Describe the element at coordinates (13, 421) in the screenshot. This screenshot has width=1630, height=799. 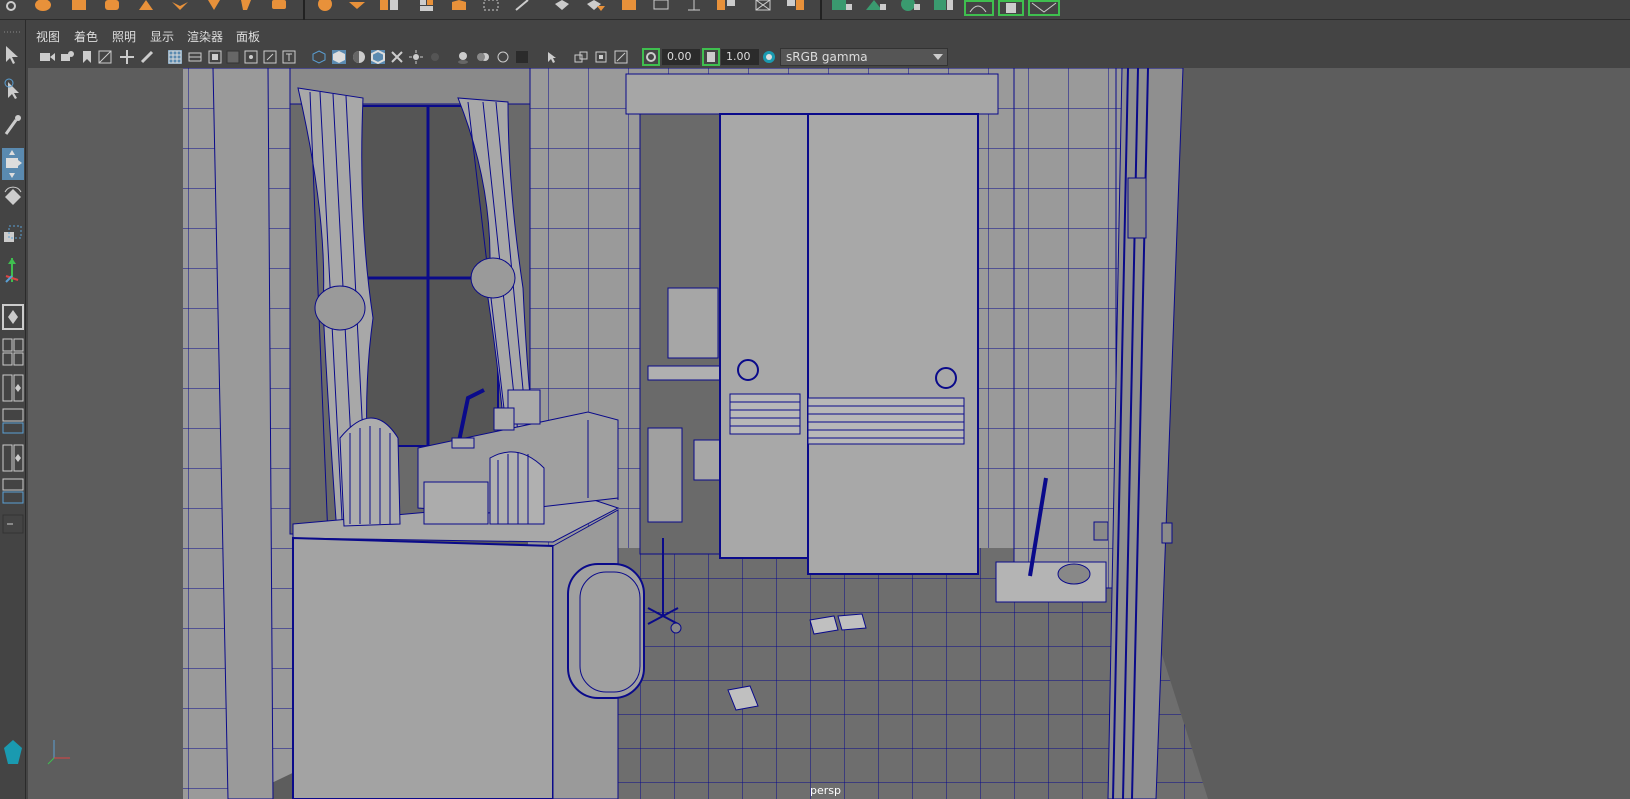
I see `layout-outliner-icon` at that location.